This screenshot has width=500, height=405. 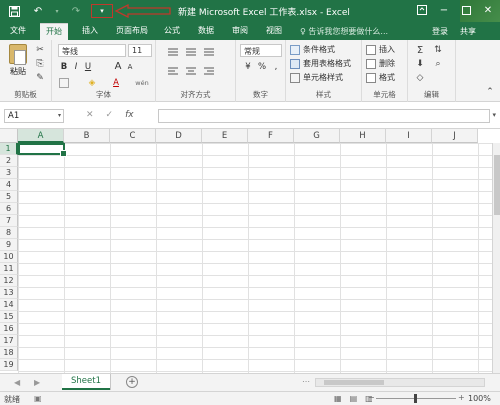 I want to click on column-header-a: A, so click(x=41, y=136).